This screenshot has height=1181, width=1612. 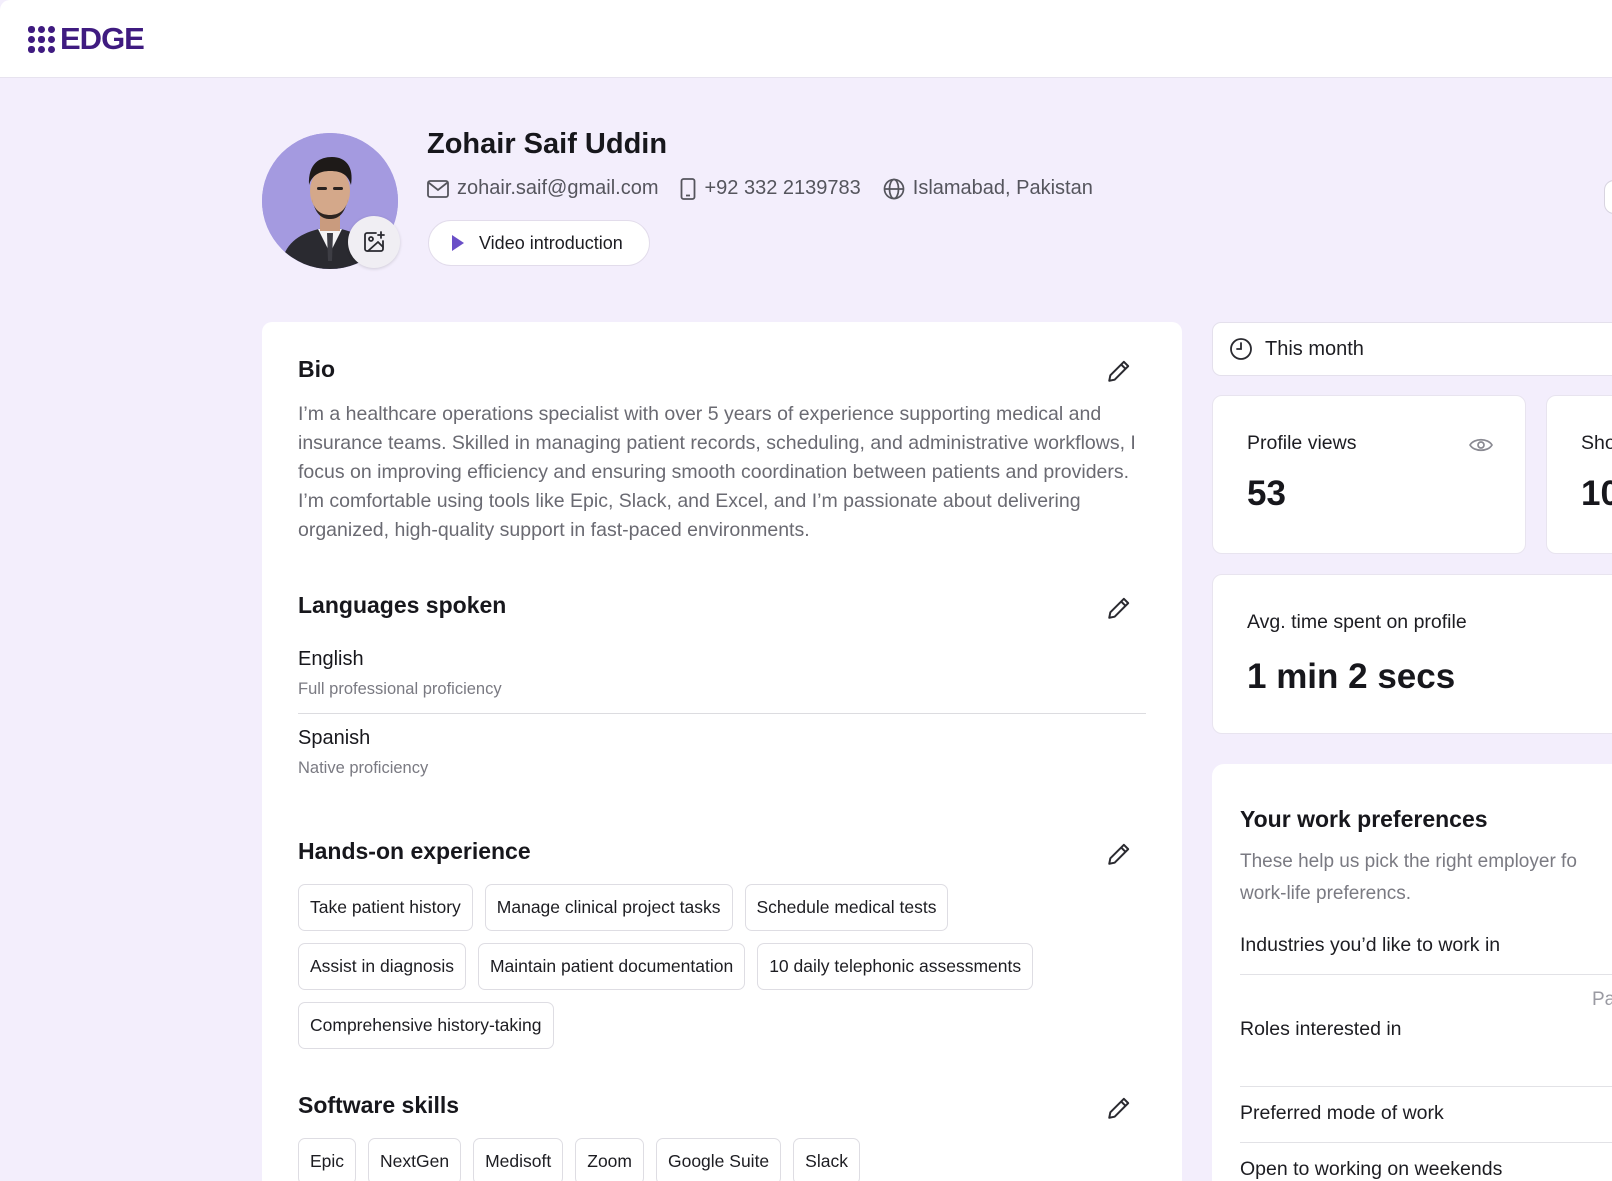 I want to click on second-stat-card: Sho 10, so click(x=1579, y=474).